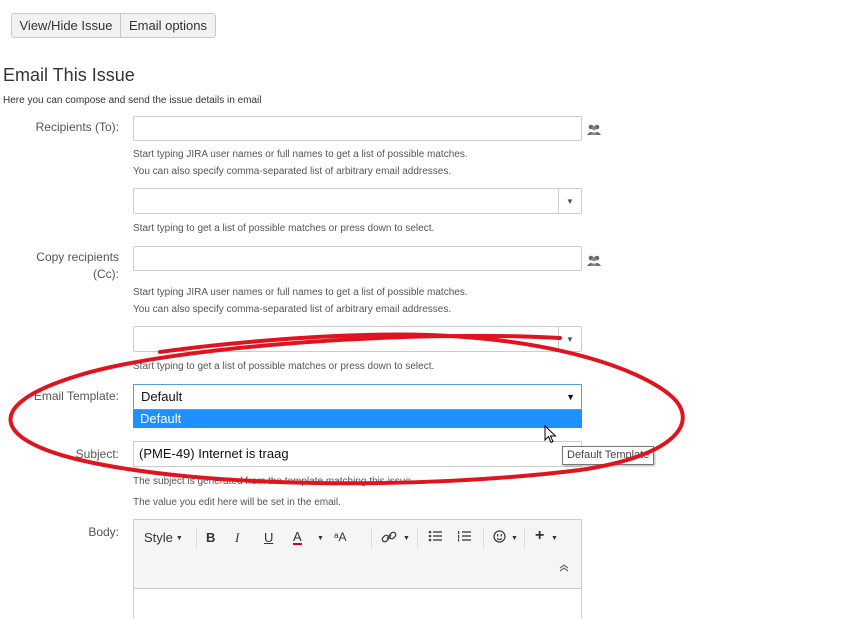  I want to click on page-title: Email This Issue, so click(69, 75).